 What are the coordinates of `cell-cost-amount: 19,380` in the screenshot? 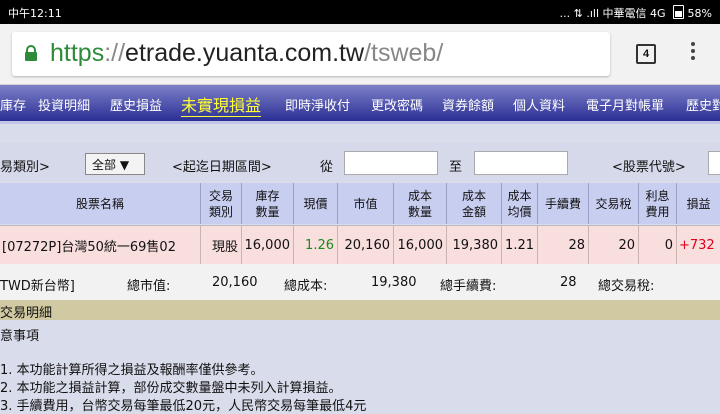 It's located at (474, 245).